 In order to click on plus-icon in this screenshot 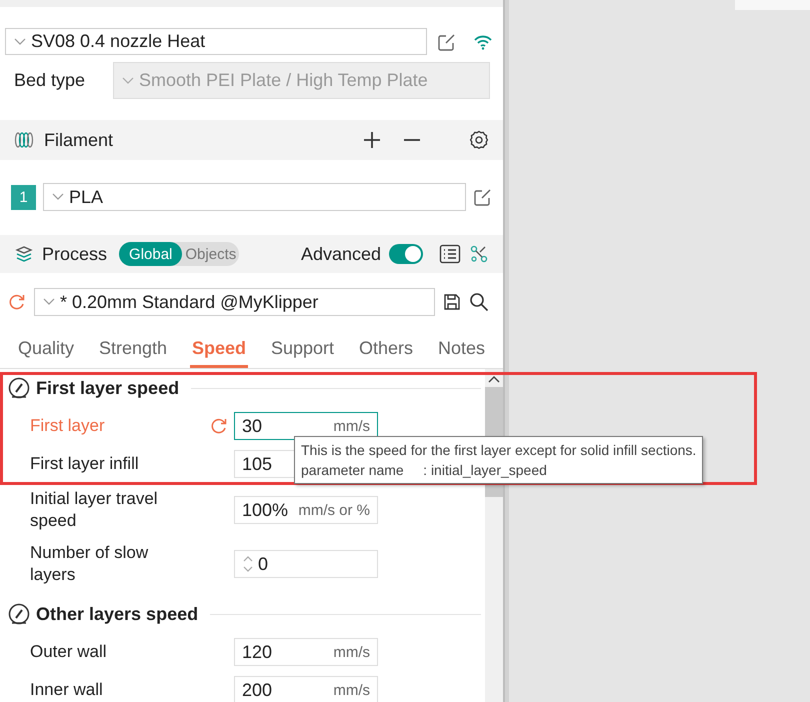, I will do `click(372, 140)`.